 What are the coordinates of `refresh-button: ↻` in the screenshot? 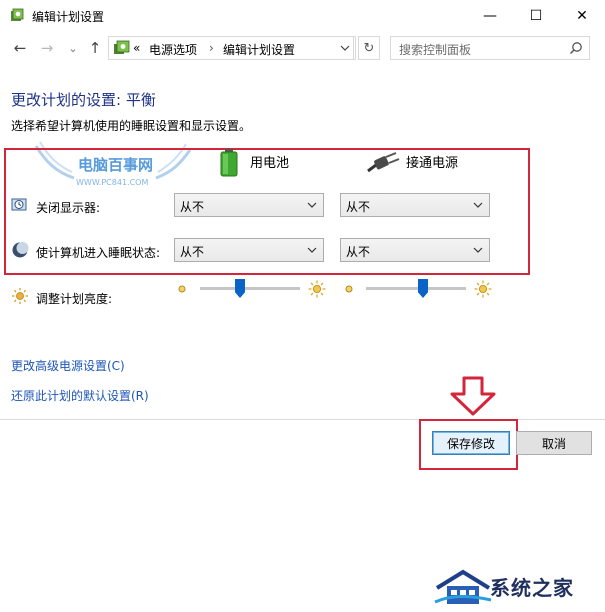 It's located at (369, 48).